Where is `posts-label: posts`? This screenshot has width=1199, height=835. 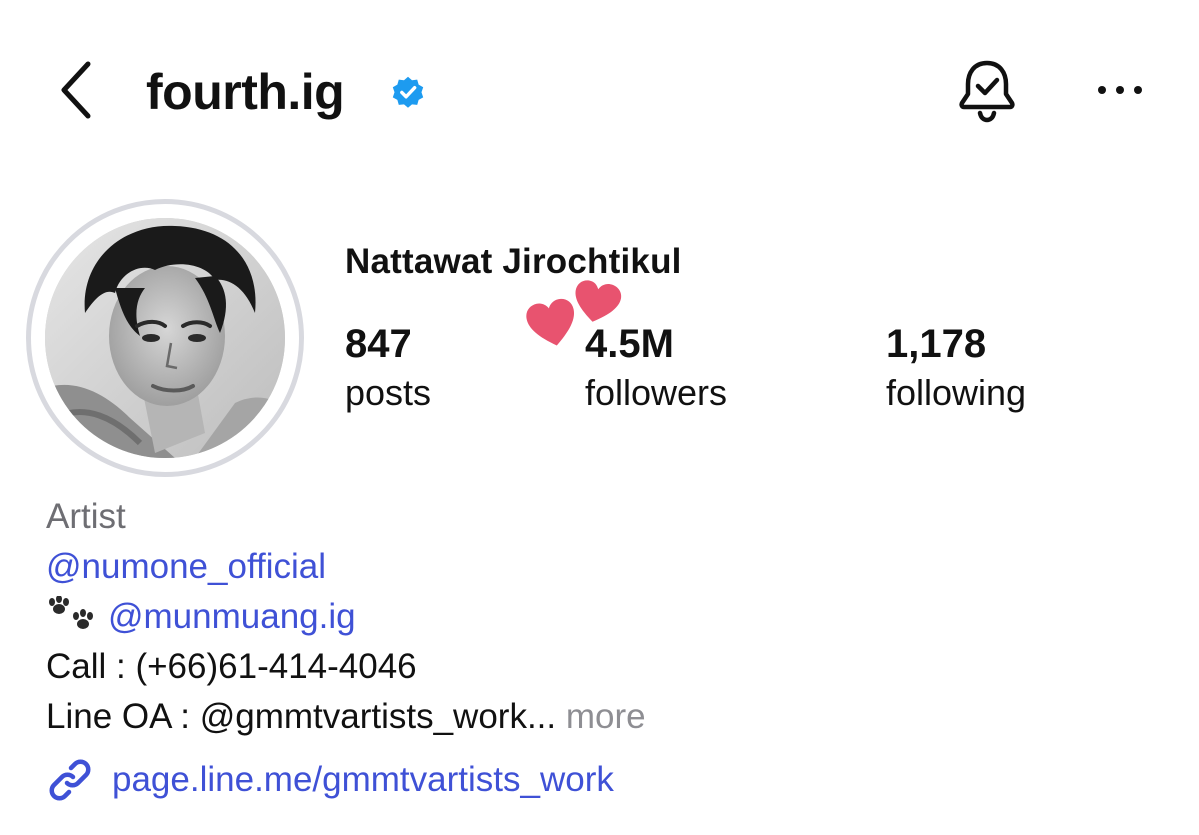
posts-label: posts is located at coordinates (388, 392).